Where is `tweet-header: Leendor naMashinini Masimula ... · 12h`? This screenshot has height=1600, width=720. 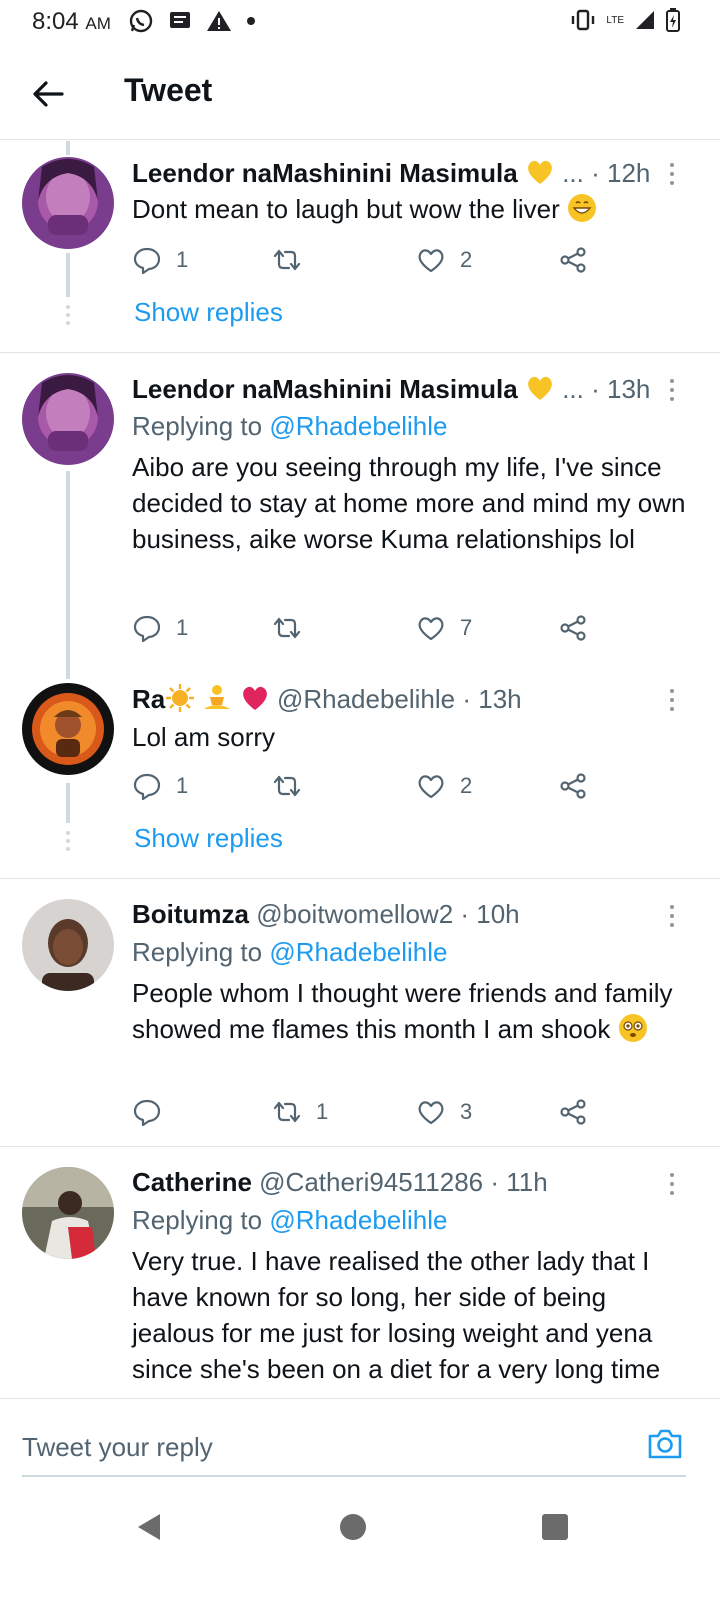
tweet-header: Leendor naMashinini Masimula ... · 12h is located at coordinates (391, 173).